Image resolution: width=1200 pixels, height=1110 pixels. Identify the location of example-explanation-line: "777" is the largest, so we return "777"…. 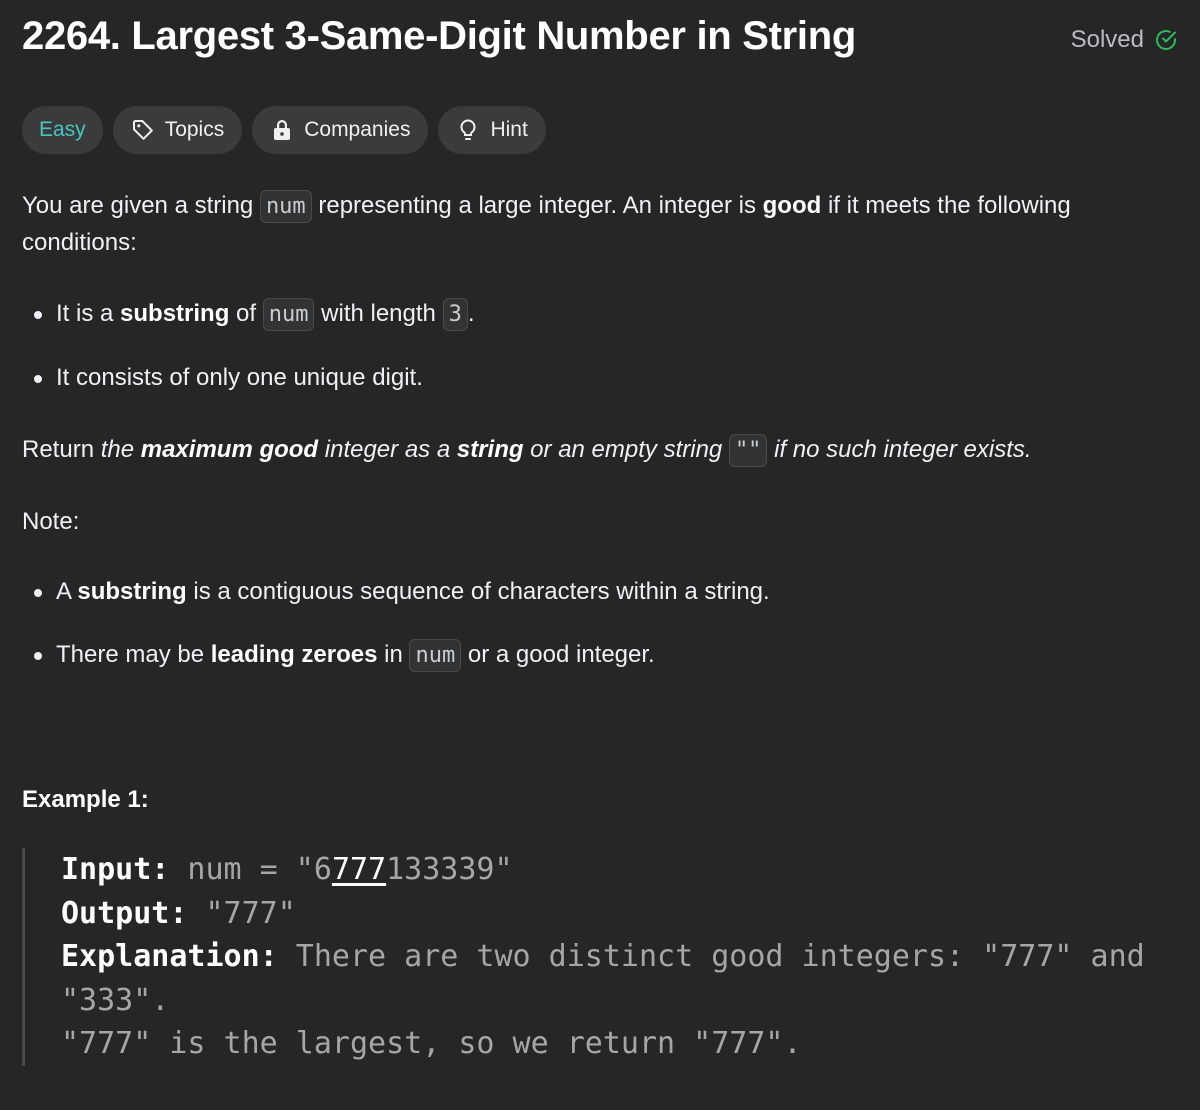
(431, 1043).